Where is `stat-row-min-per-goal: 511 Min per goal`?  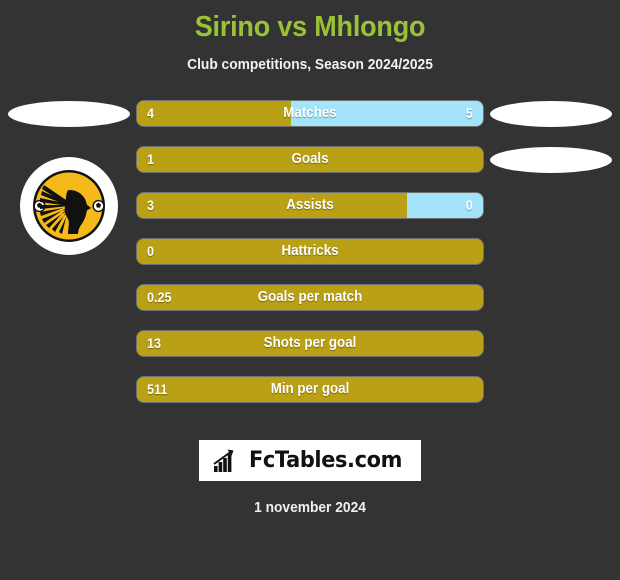
stat-row-min-per-goal: 511 Min per goal is located at coordinates (310, 389).